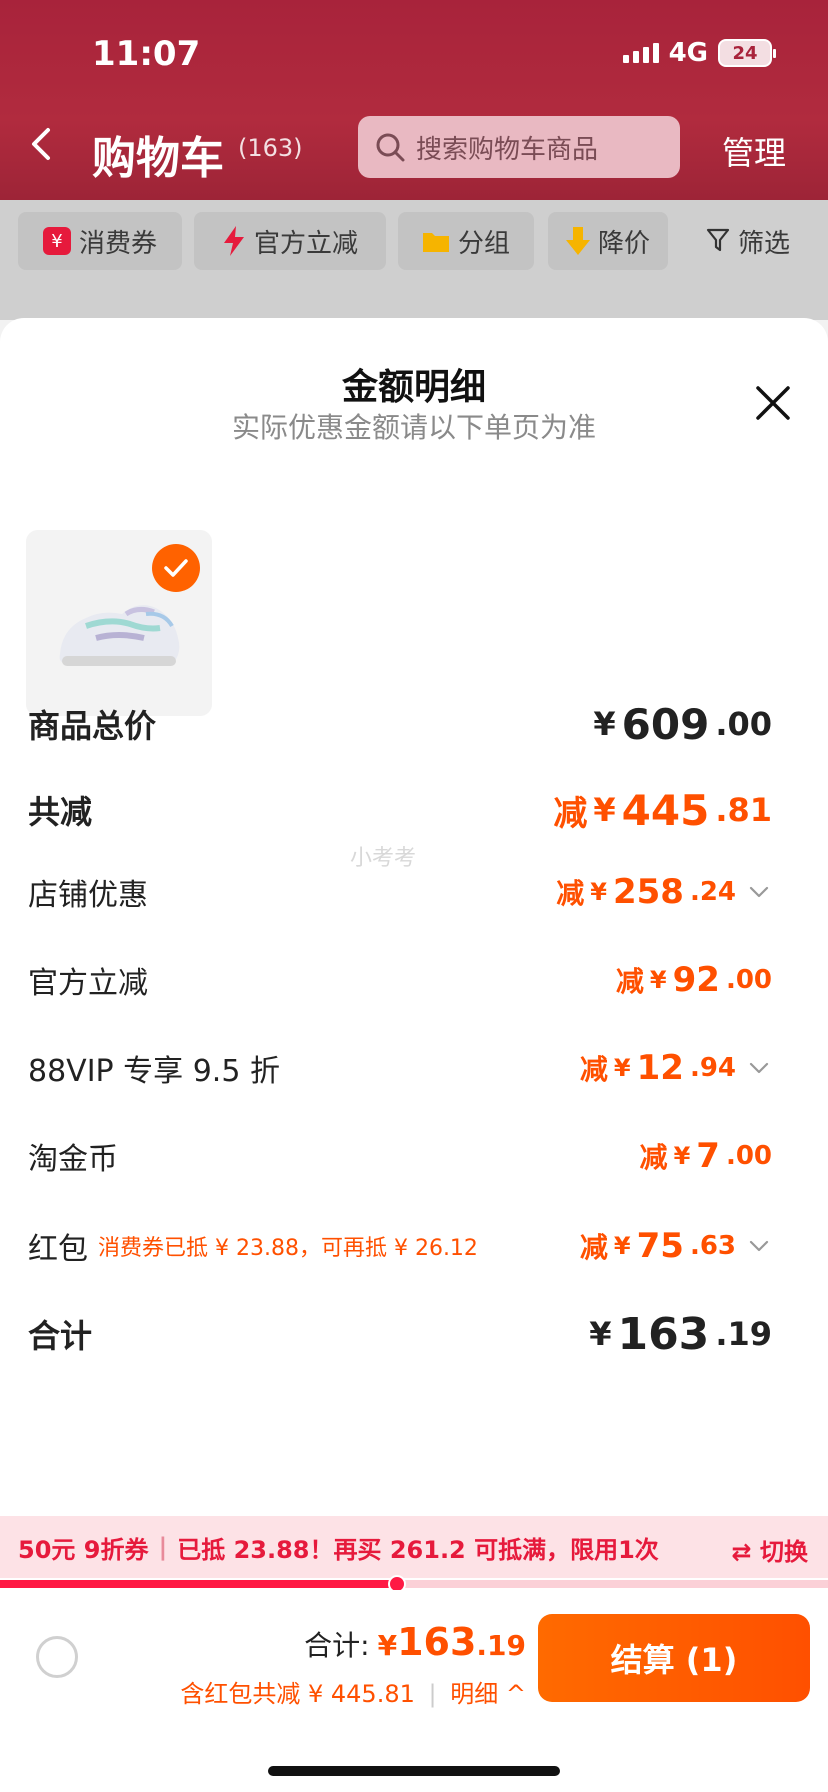 The width and height of the screenshot is (828, 1792). I want to click on promo-detail: 已抵 23.88！再买 261.2 可抵满，限用1次, so click(418, 1549).